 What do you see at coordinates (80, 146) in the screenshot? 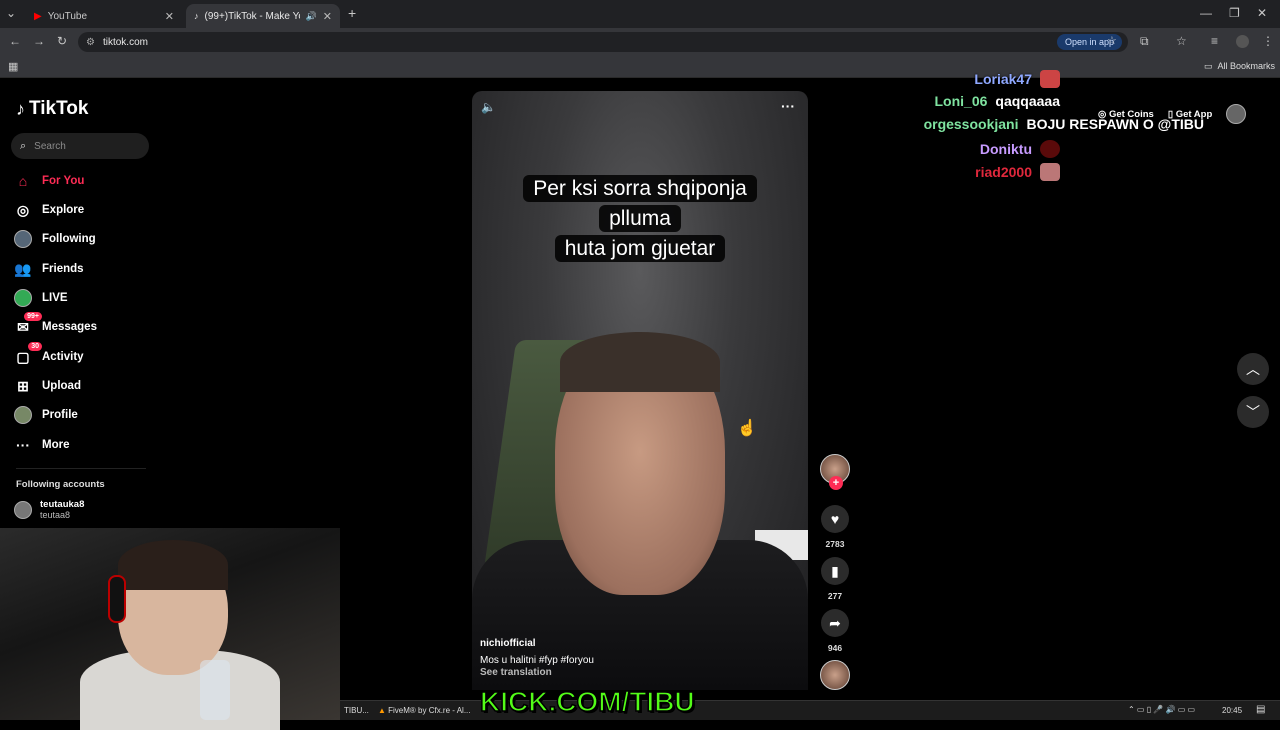
I see `search-input: ⌕ Search` at bounding box center [80, 146].